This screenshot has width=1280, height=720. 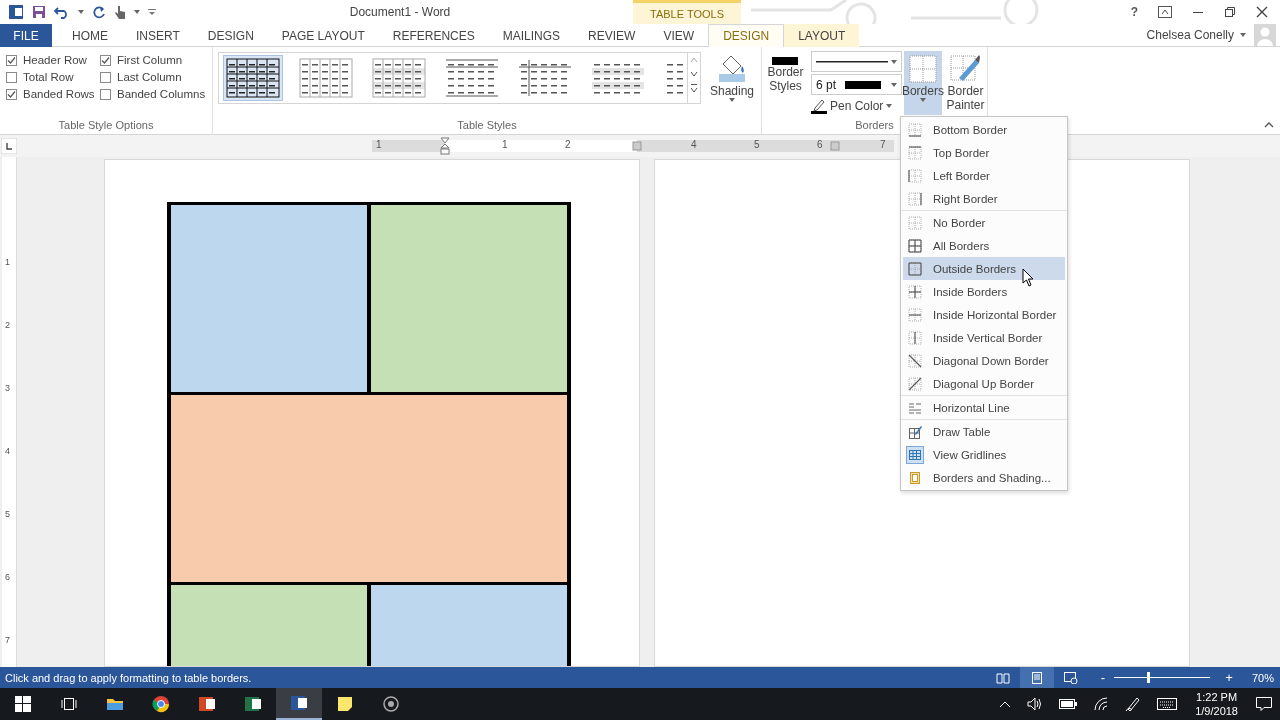 What do you see at coordinates (1068, 704) in the screenshot?
I see `battery-icon` at bounding box center [1068, 704].